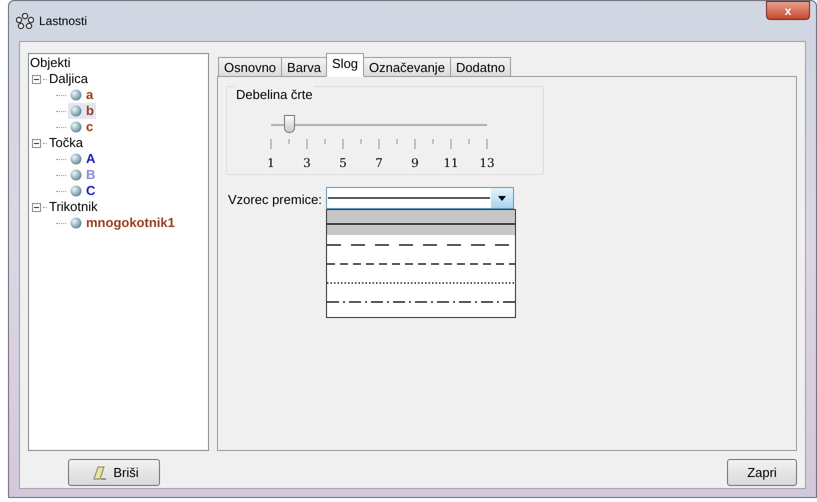 The width and height of the screenshot is (817, 502). I want to click on tick-label: 9, so click(415, 163).